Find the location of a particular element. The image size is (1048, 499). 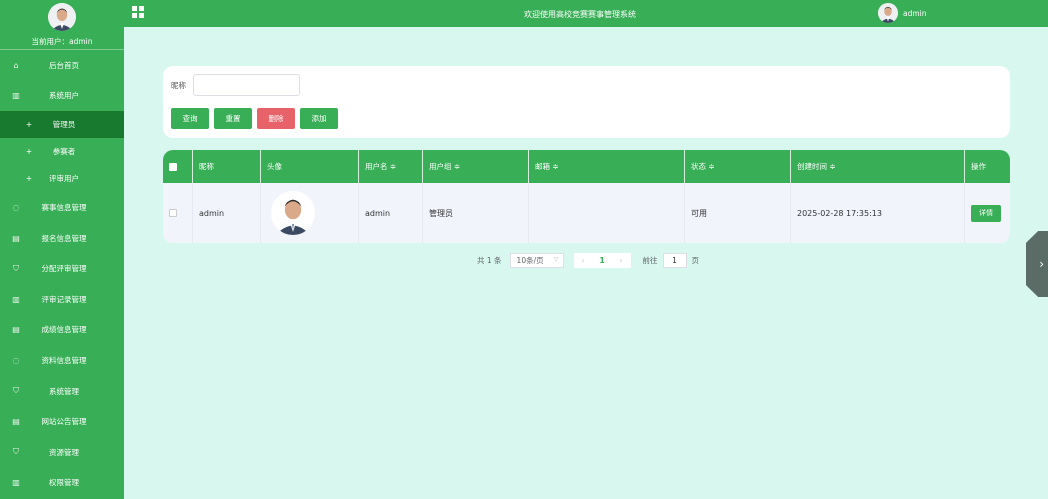

nickname-label: 昵称 is located at coordinates (178, 85).